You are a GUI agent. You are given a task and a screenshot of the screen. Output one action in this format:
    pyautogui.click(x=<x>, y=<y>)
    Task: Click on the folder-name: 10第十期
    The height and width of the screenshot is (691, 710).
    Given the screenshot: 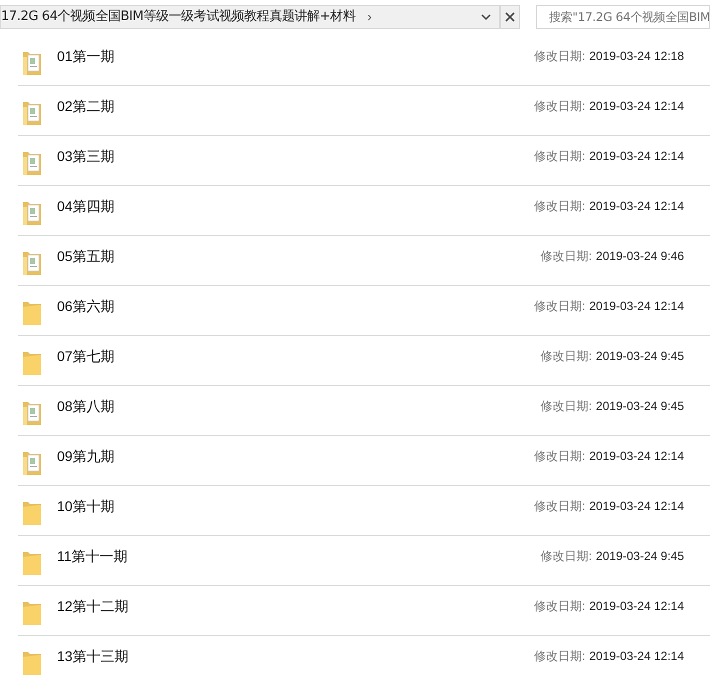 What is the action you would take?
    pyautogui.click(x=86, y=506)
    